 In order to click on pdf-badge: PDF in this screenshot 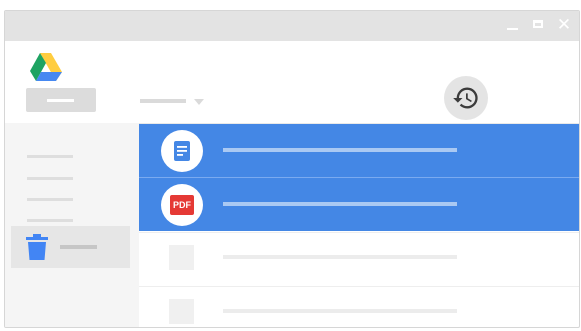, I will do `click(182, 205)`.